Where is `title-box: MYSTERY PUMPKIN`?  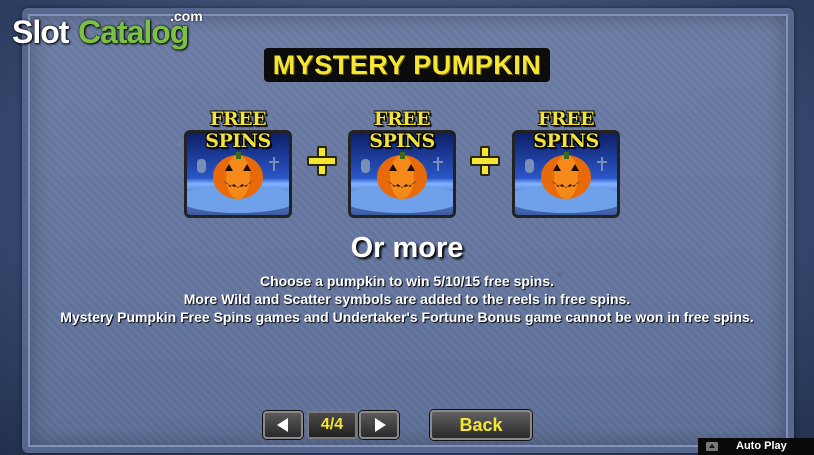
title-box: MYSTERY PUMPKIN is located at coordinates (407, 65).